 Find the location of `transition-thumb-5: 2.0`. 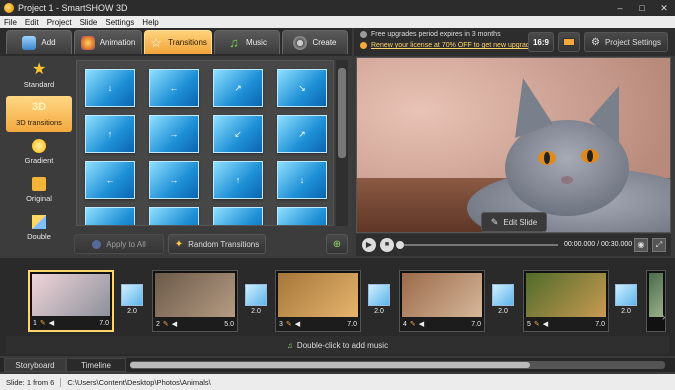

transition-thumb-5: 2.0 is located at coordinates (626, 302).